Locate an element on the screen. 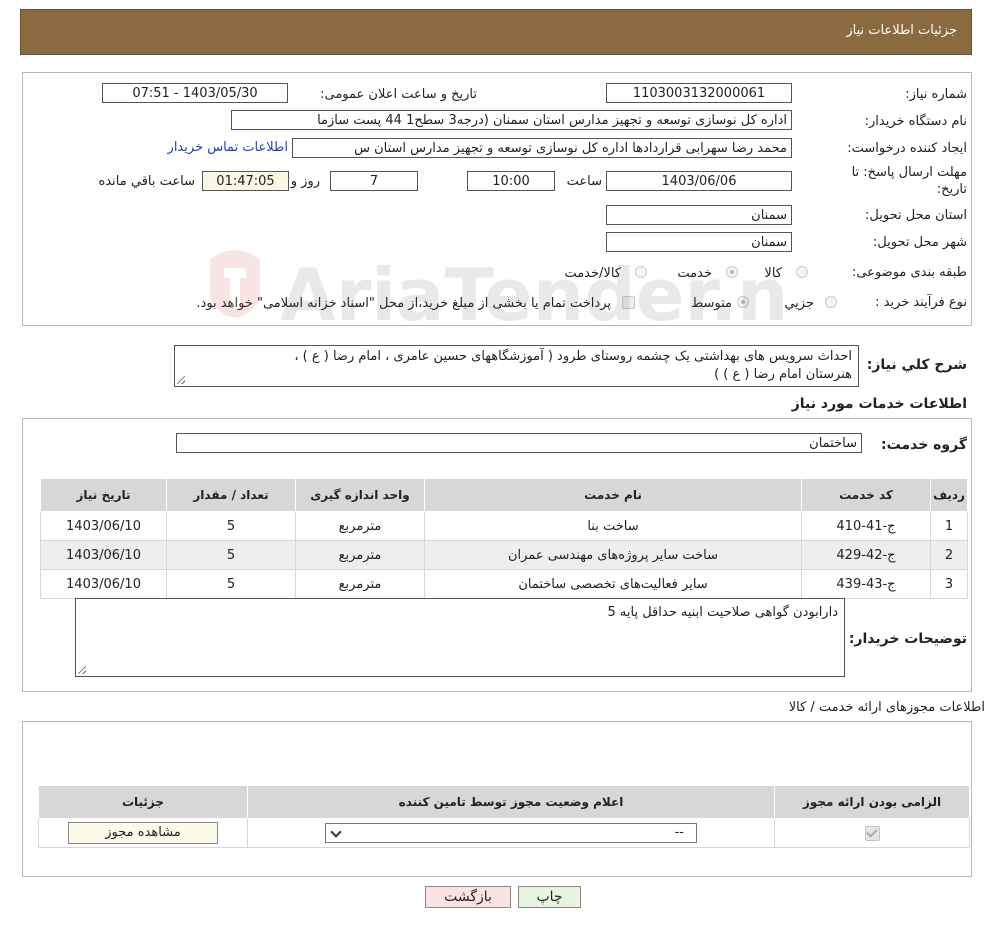  service-code: ج-43-439 is located at coordinates (866, 584).